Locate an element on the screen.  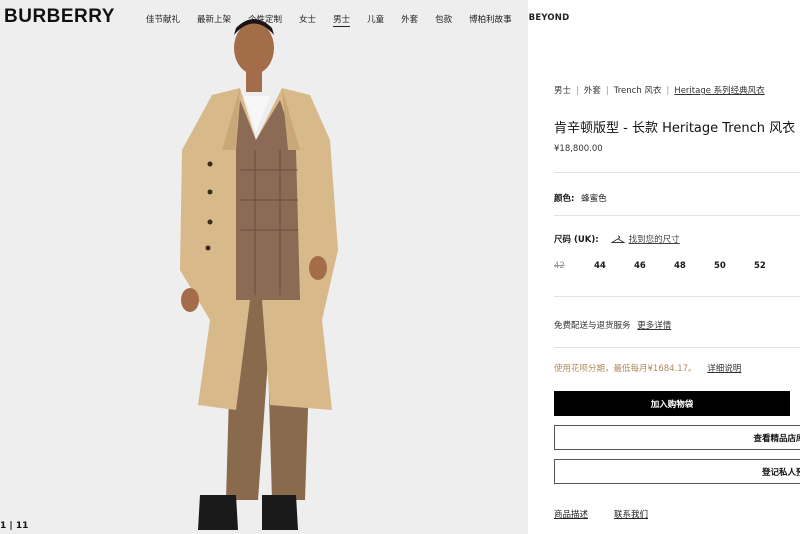
size-option-42: 42 is located at coordinates (574, 266).